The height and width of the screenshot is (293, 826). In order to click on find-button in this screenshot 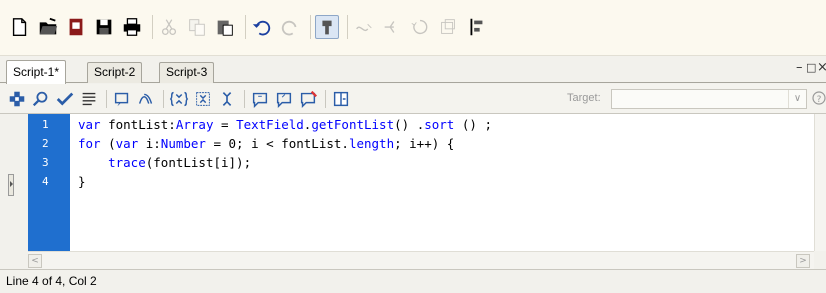, I will do `click(41, 99)`.